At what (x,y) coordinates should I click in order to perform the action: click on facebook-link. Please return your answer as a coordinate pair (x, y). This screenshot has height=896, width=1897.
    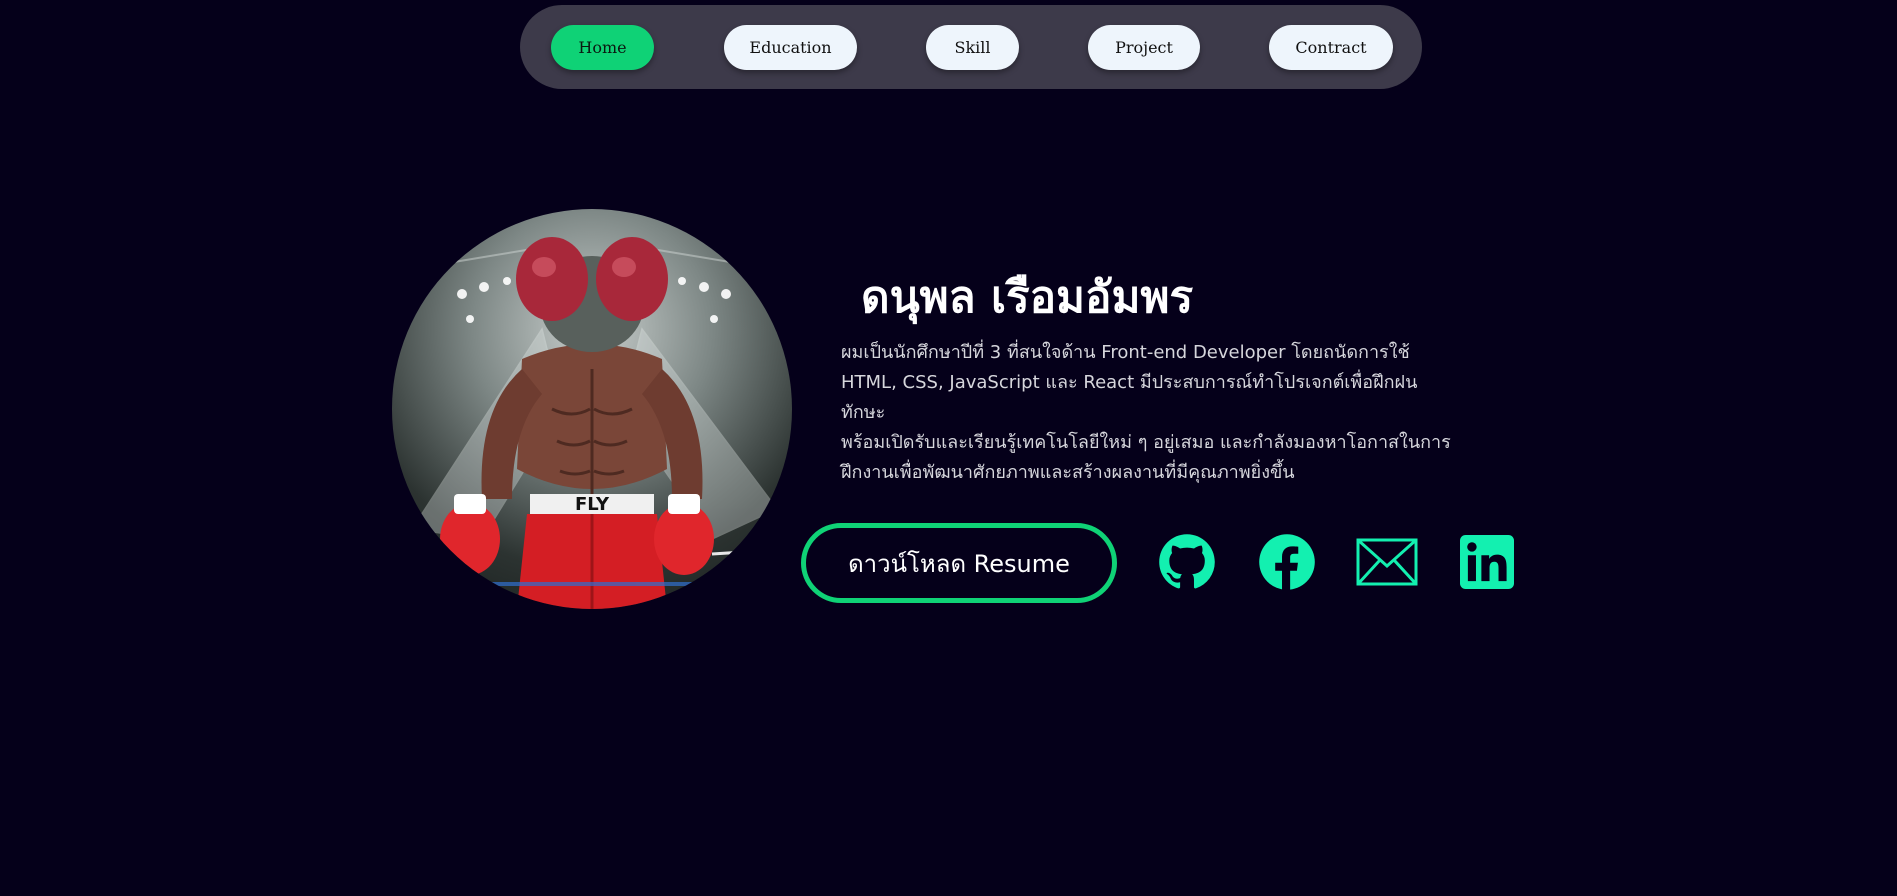
    Looking at the image, I should click on (1287, 562).